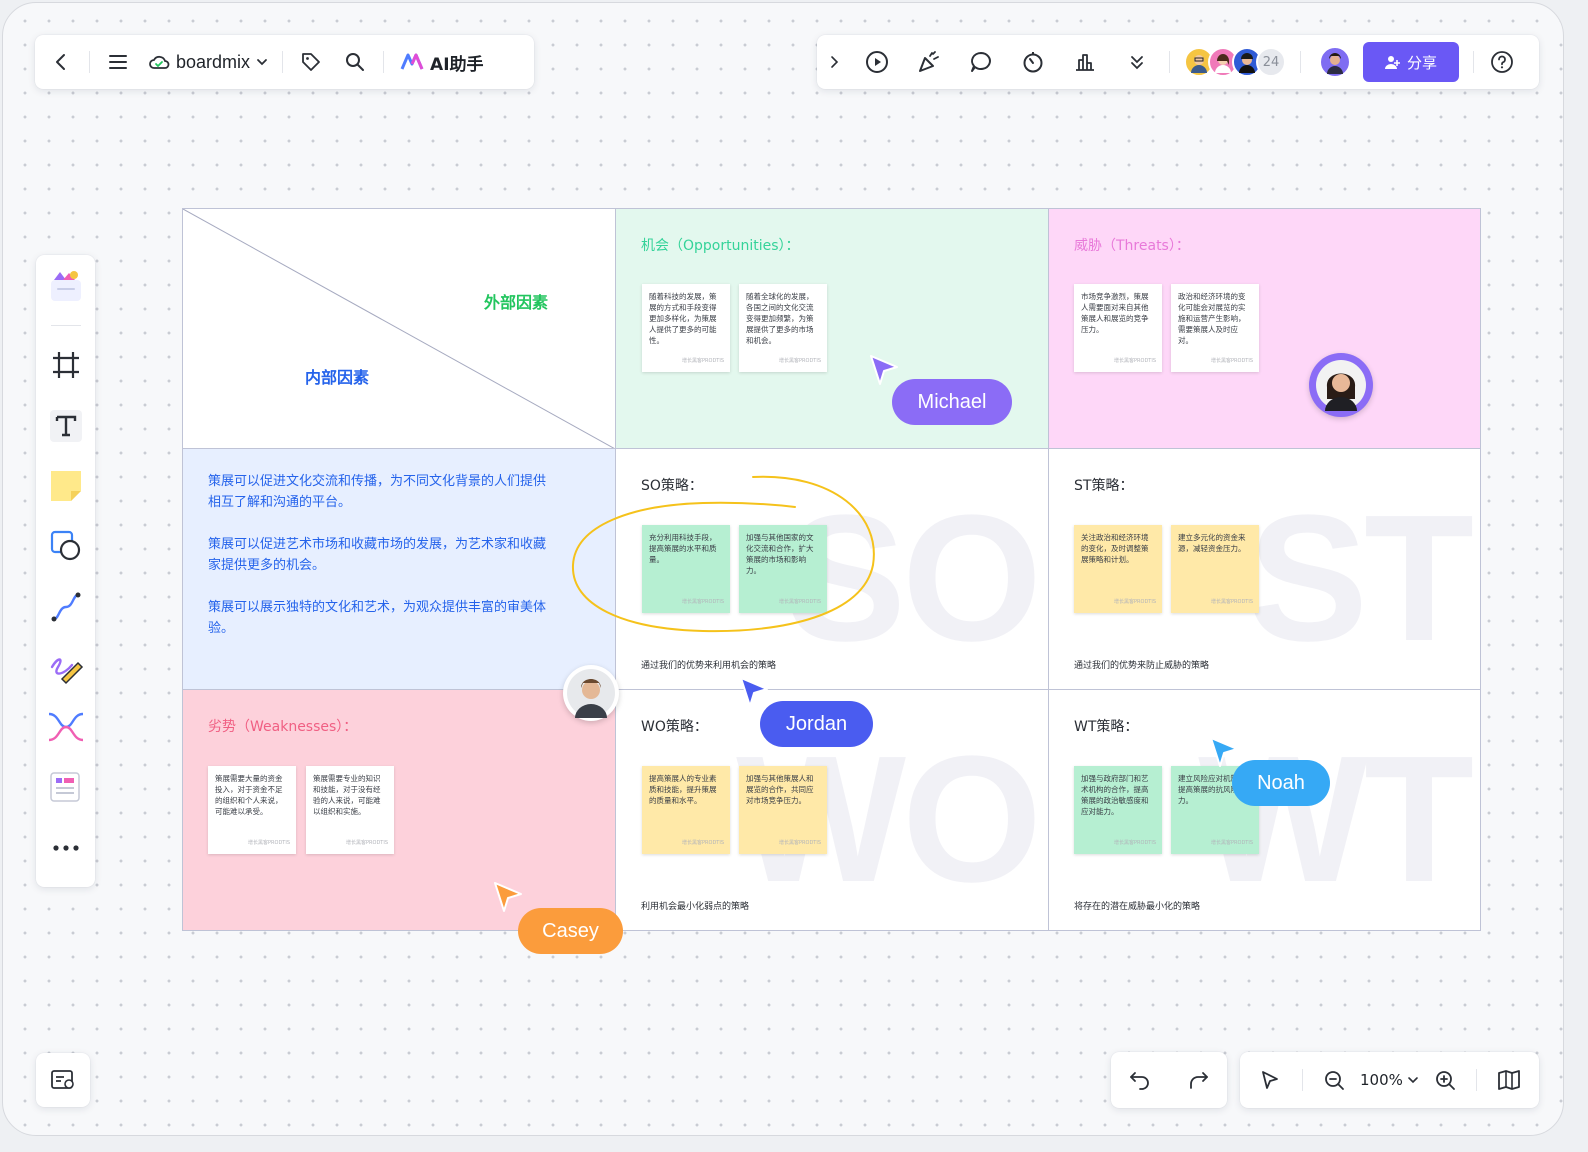 This screenshot has width=1588, height=1152. Describe the element at coordinates (1215, 569) in the screenshot. I see `sticky-note: 建立多元化的资金来源，减轻资金压力。 增长黑客PRODTIS` at that location.